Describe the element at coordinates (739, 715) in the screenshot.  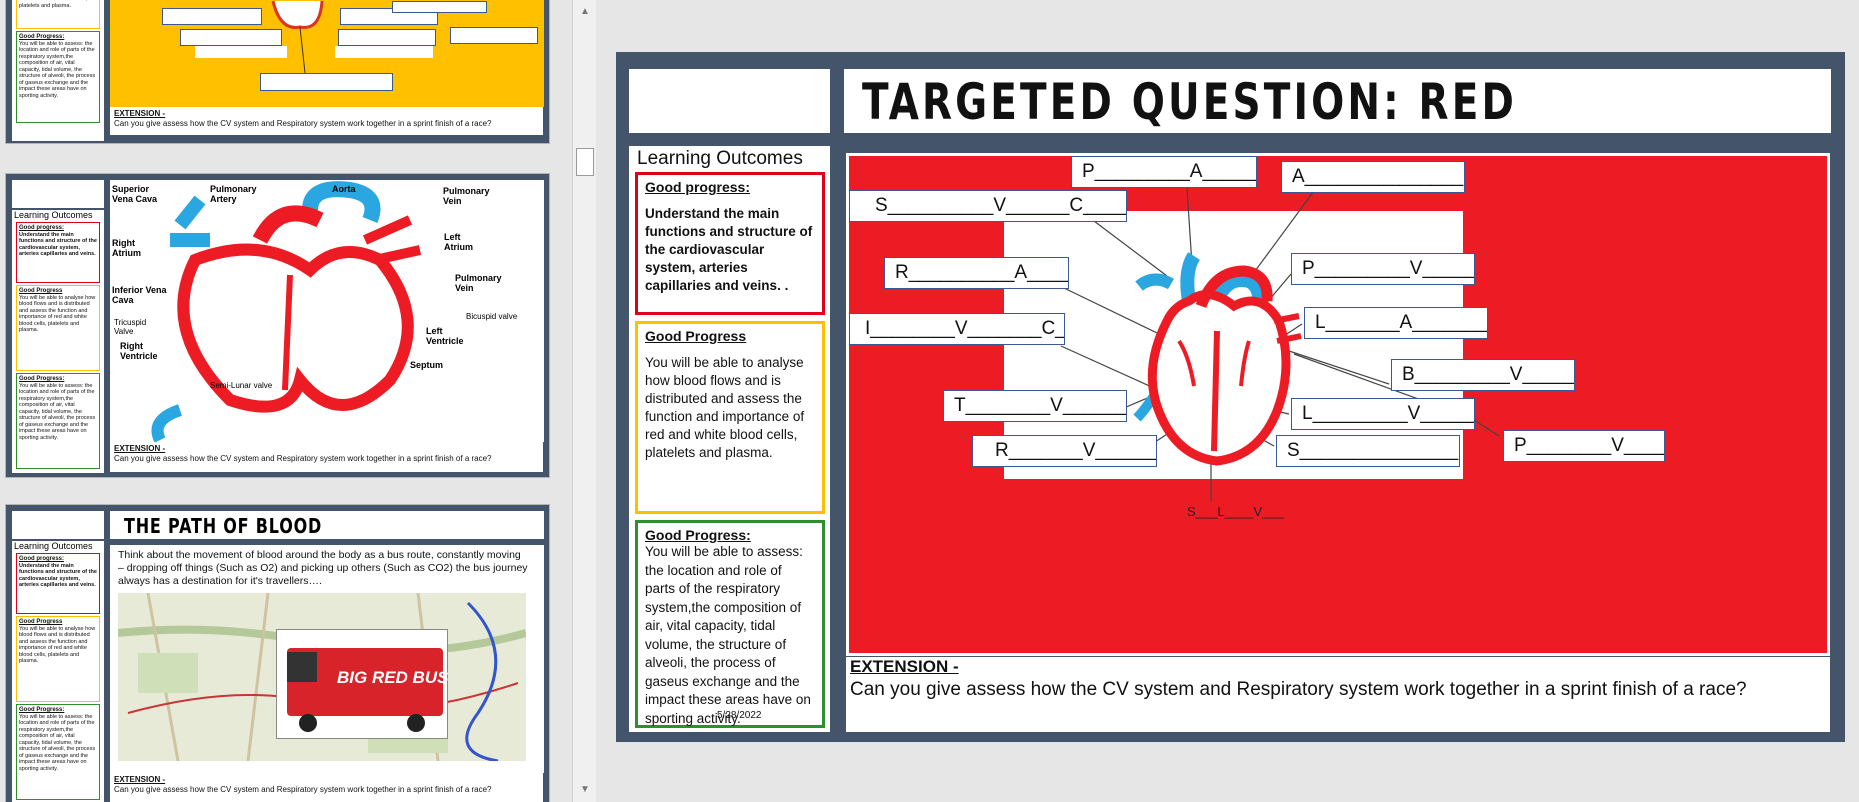
I see `date-stamp: 5/28/2022` at that location.